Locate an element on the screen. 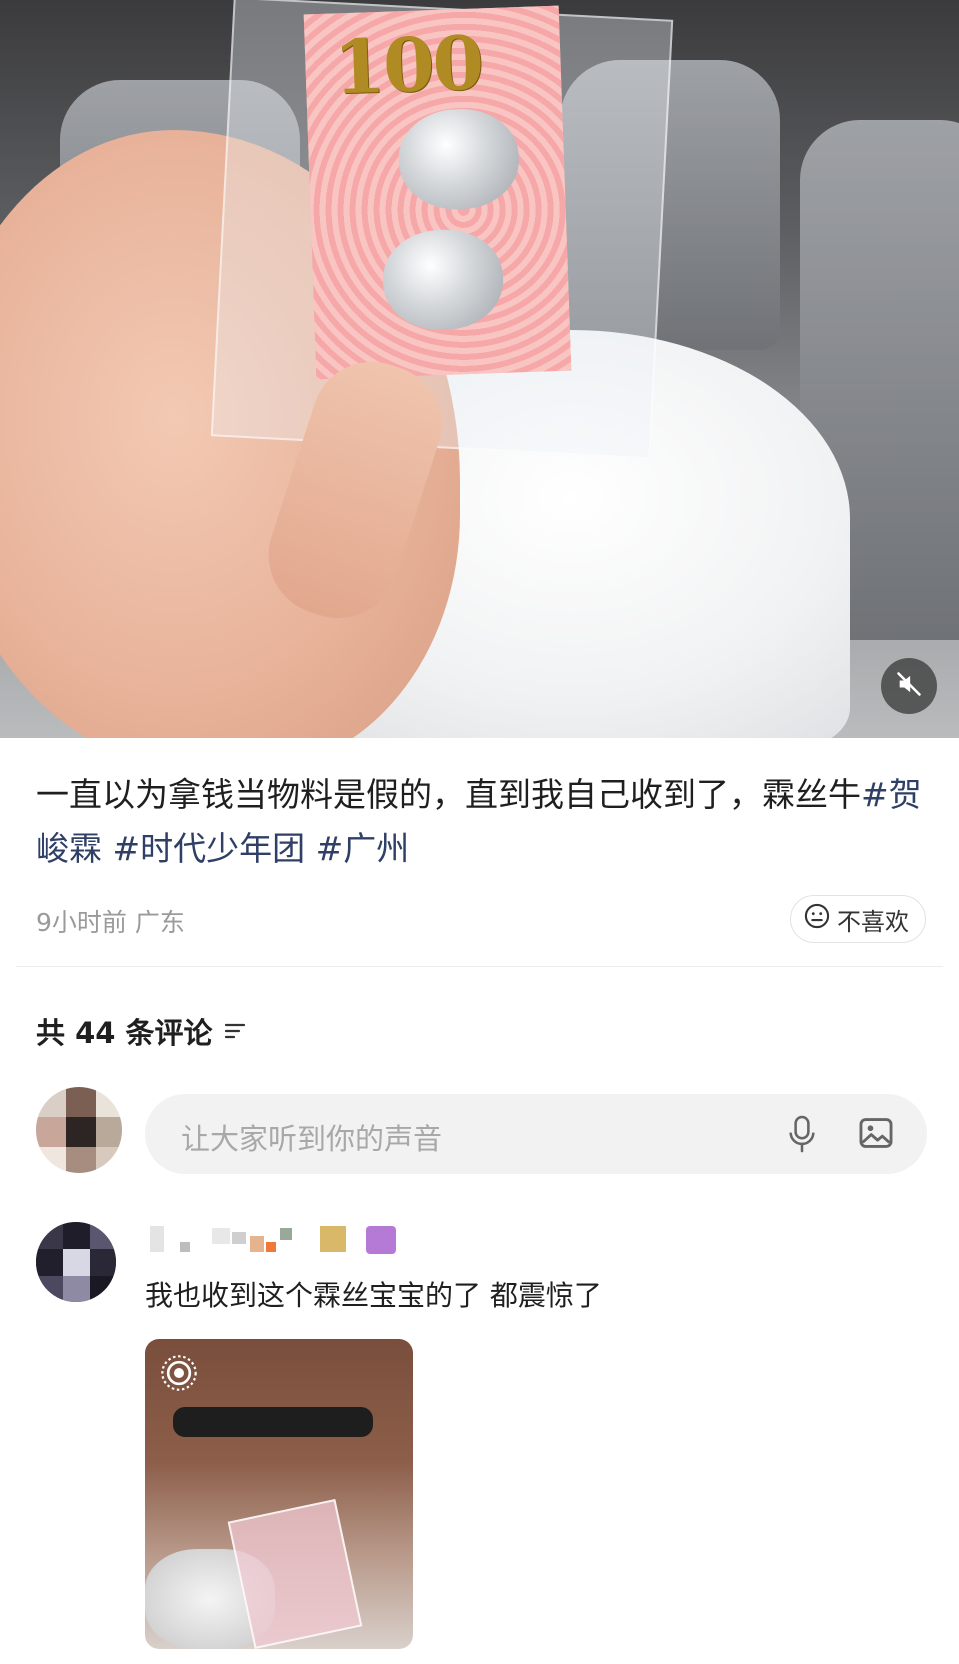 The width and height of the screenshot is (959, 1664). post-meta-text: 9小时前 广东 is located at coordinates (110, 921).